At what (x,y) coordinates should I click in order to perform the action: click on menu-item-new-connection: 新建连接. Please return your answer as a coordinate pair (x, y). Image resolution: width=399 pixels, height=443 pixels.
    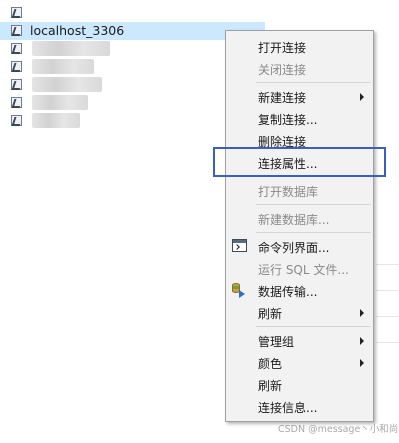
    Looking at the image, I should click on (299, 96).